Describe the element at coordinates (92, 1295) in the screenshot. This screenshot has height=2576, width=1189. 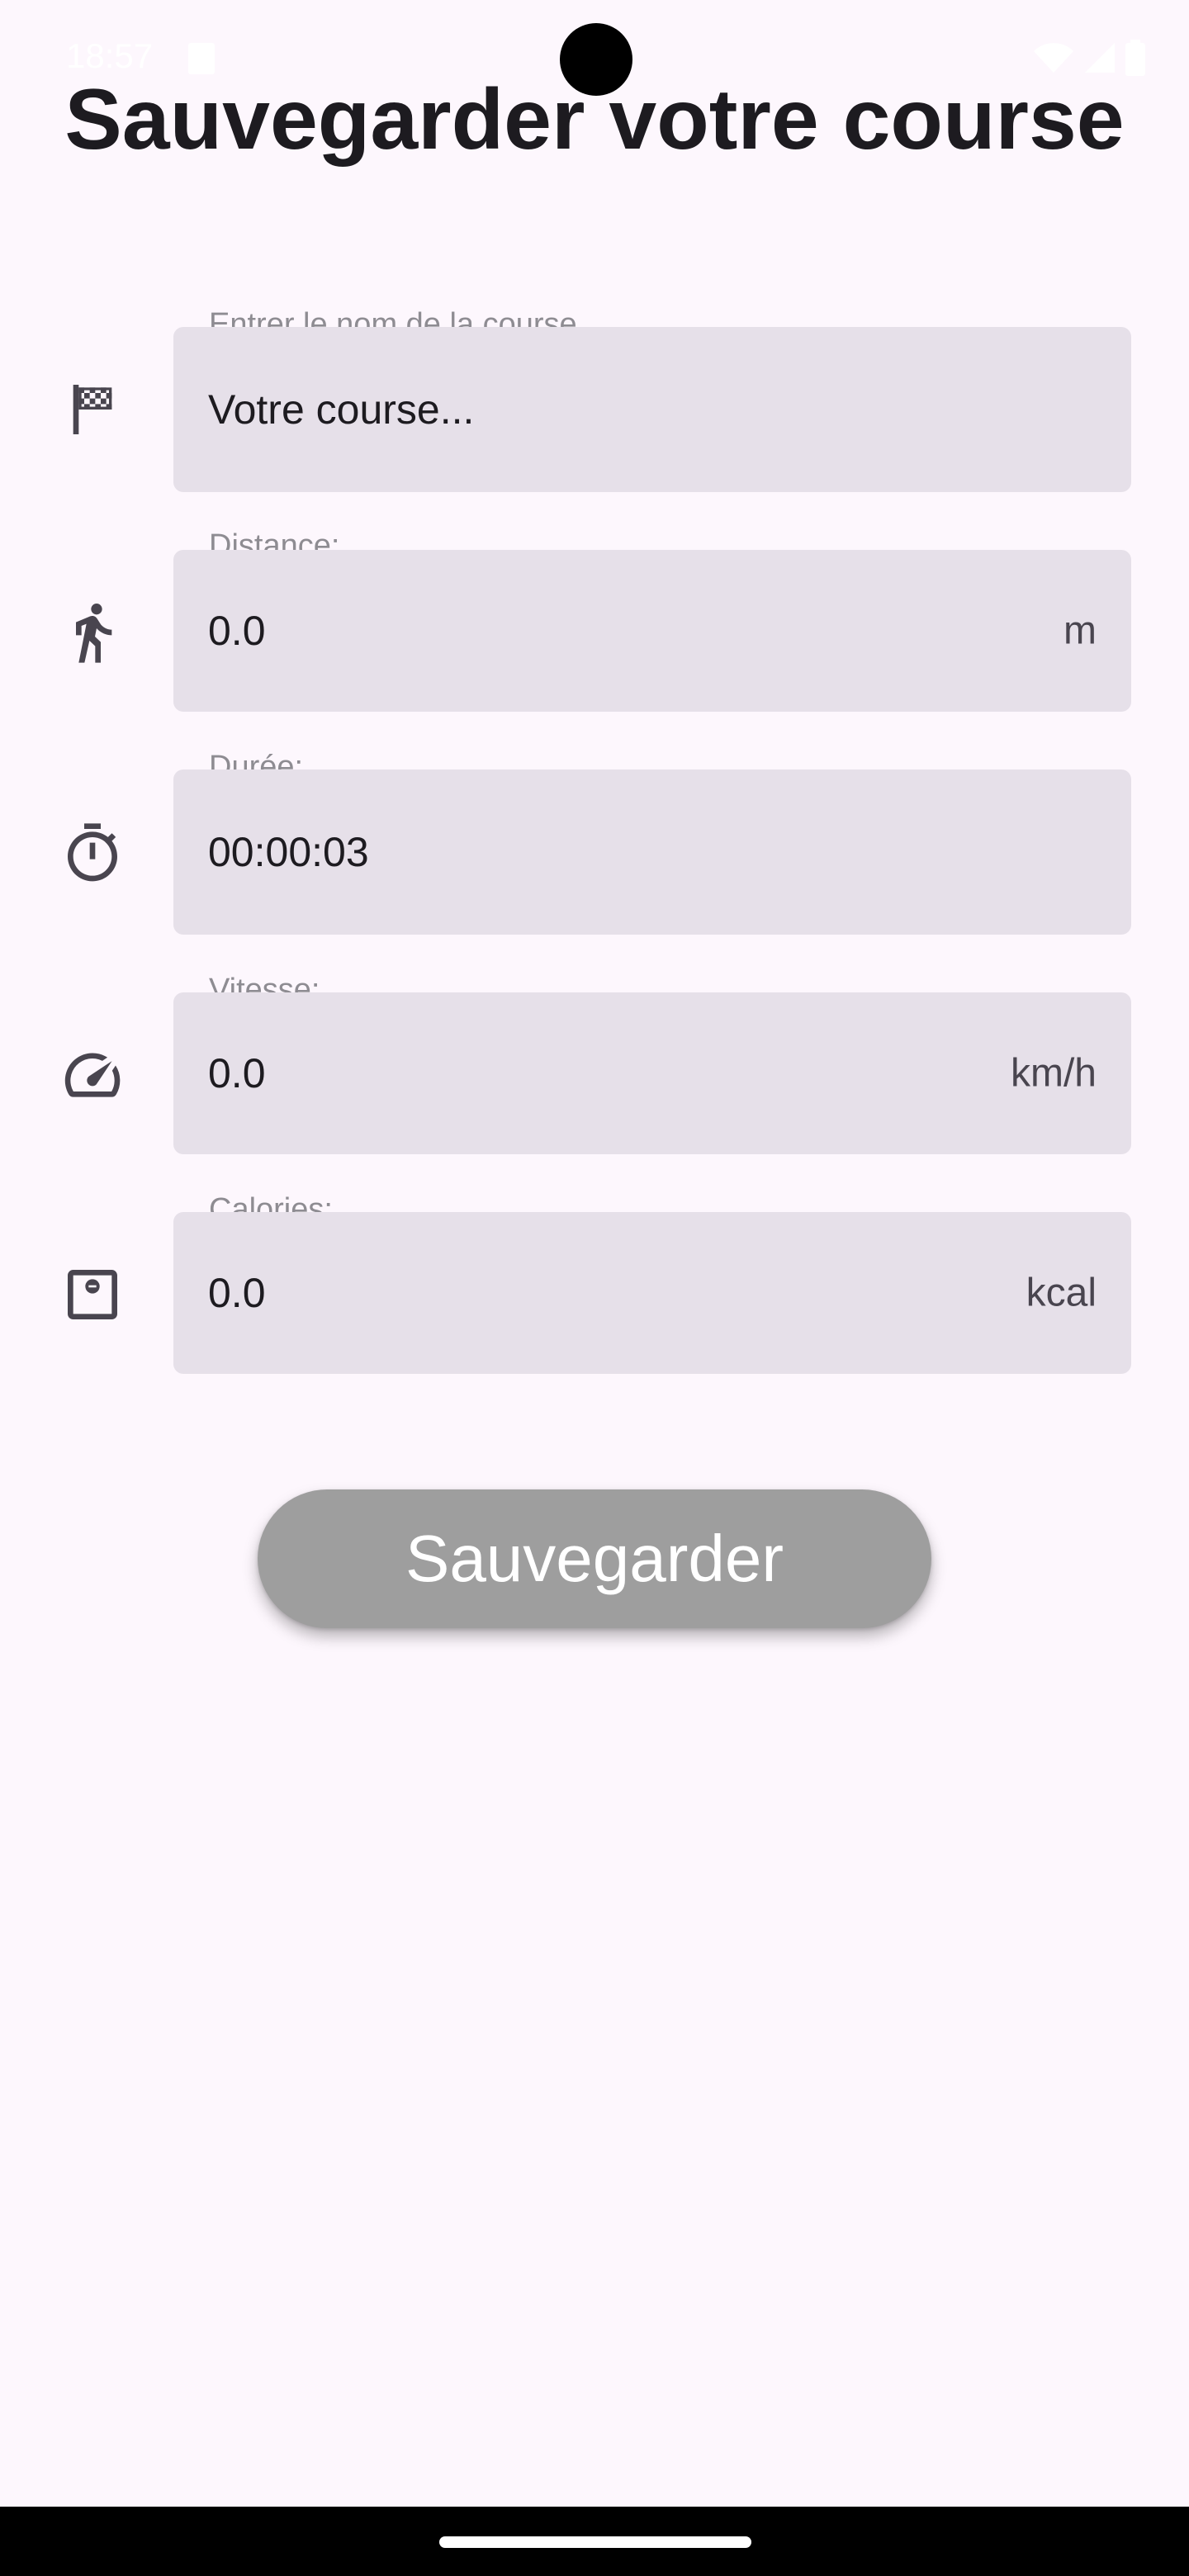
I see `scale-icon` at that location.